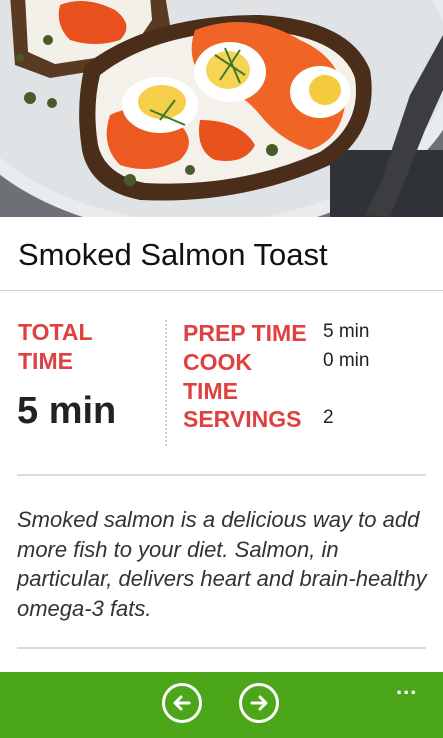 Image resolution: width=443 pixels, height=738 pixels. What do you see at coordinates (217, 362) in the screenshot?
I see `cook-time-label-line1: COOK` at bounding box center [217, 362].